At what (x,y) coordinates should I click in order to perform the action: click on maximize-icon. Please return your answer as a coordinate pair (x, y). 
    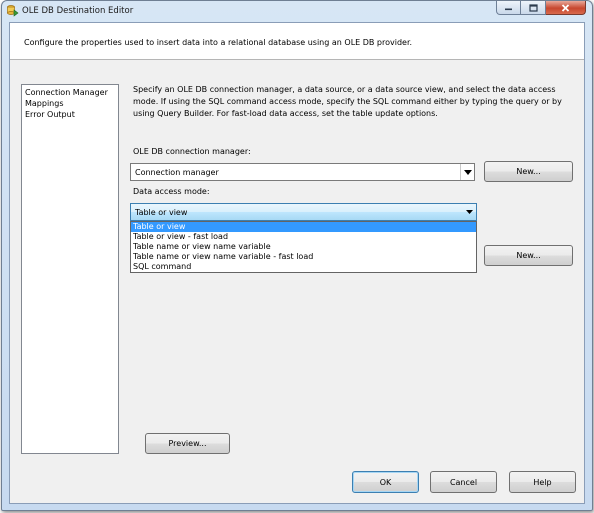
    Looking at the image, I should click on (533, 7).